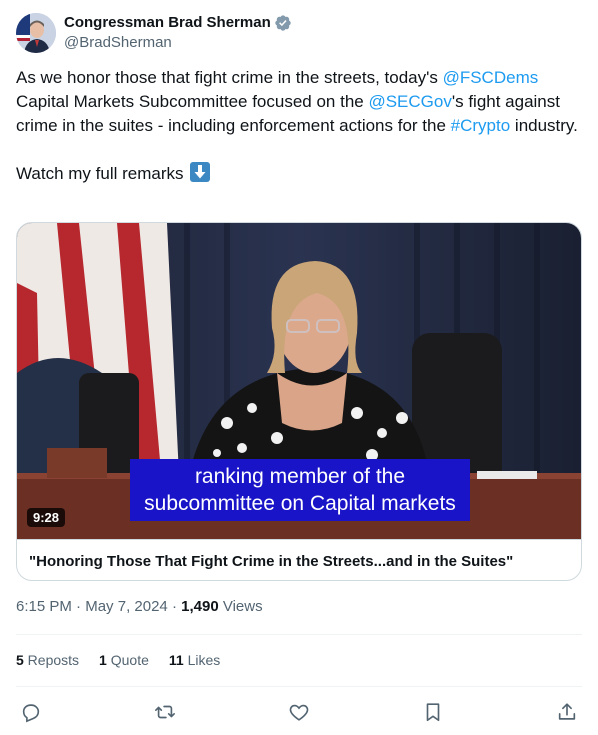 The width and height of the screenshot is (598, 735). I want to click on tweet-time: 6:15 PM, so click(44, 606).